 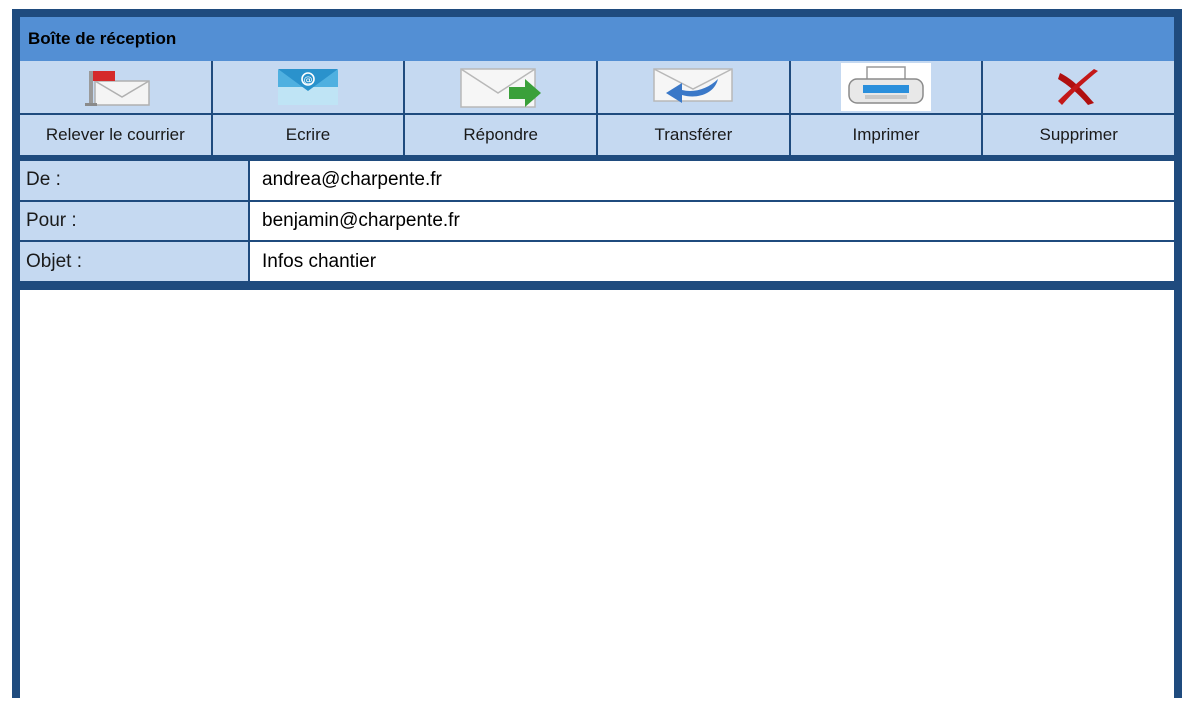 What do you see at coordinates (115, 87) in the screenshot?
I see `mailbox-flag-icon` at bounding box center [115, 87].